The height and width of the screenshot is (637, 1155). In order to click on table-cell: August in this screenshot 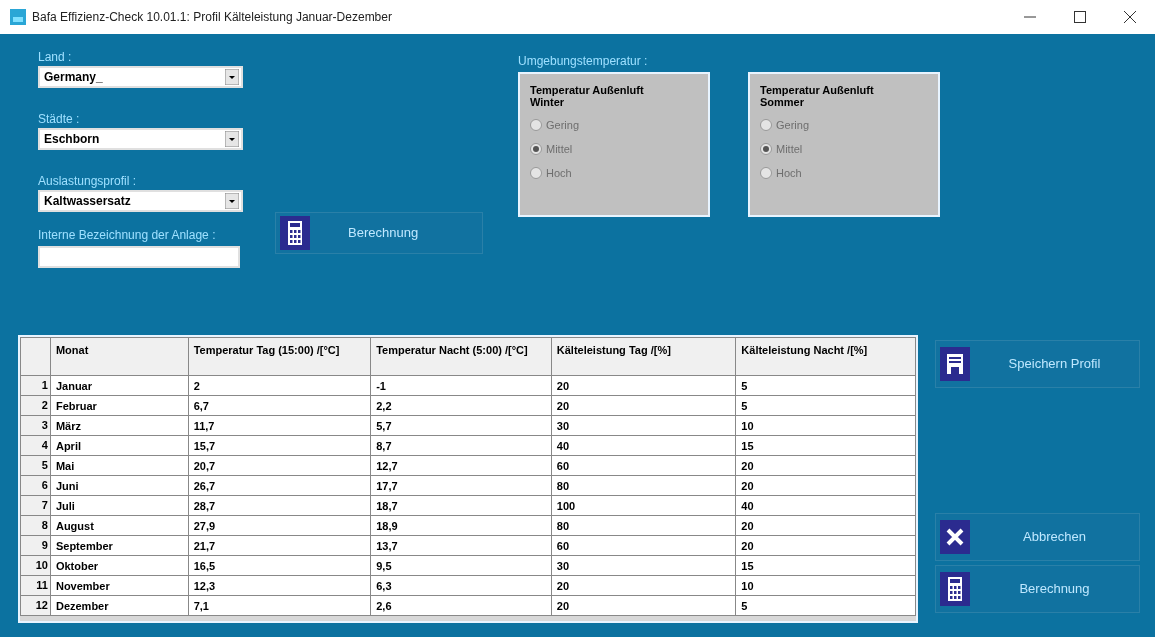, I will do `click(119, 525)`.